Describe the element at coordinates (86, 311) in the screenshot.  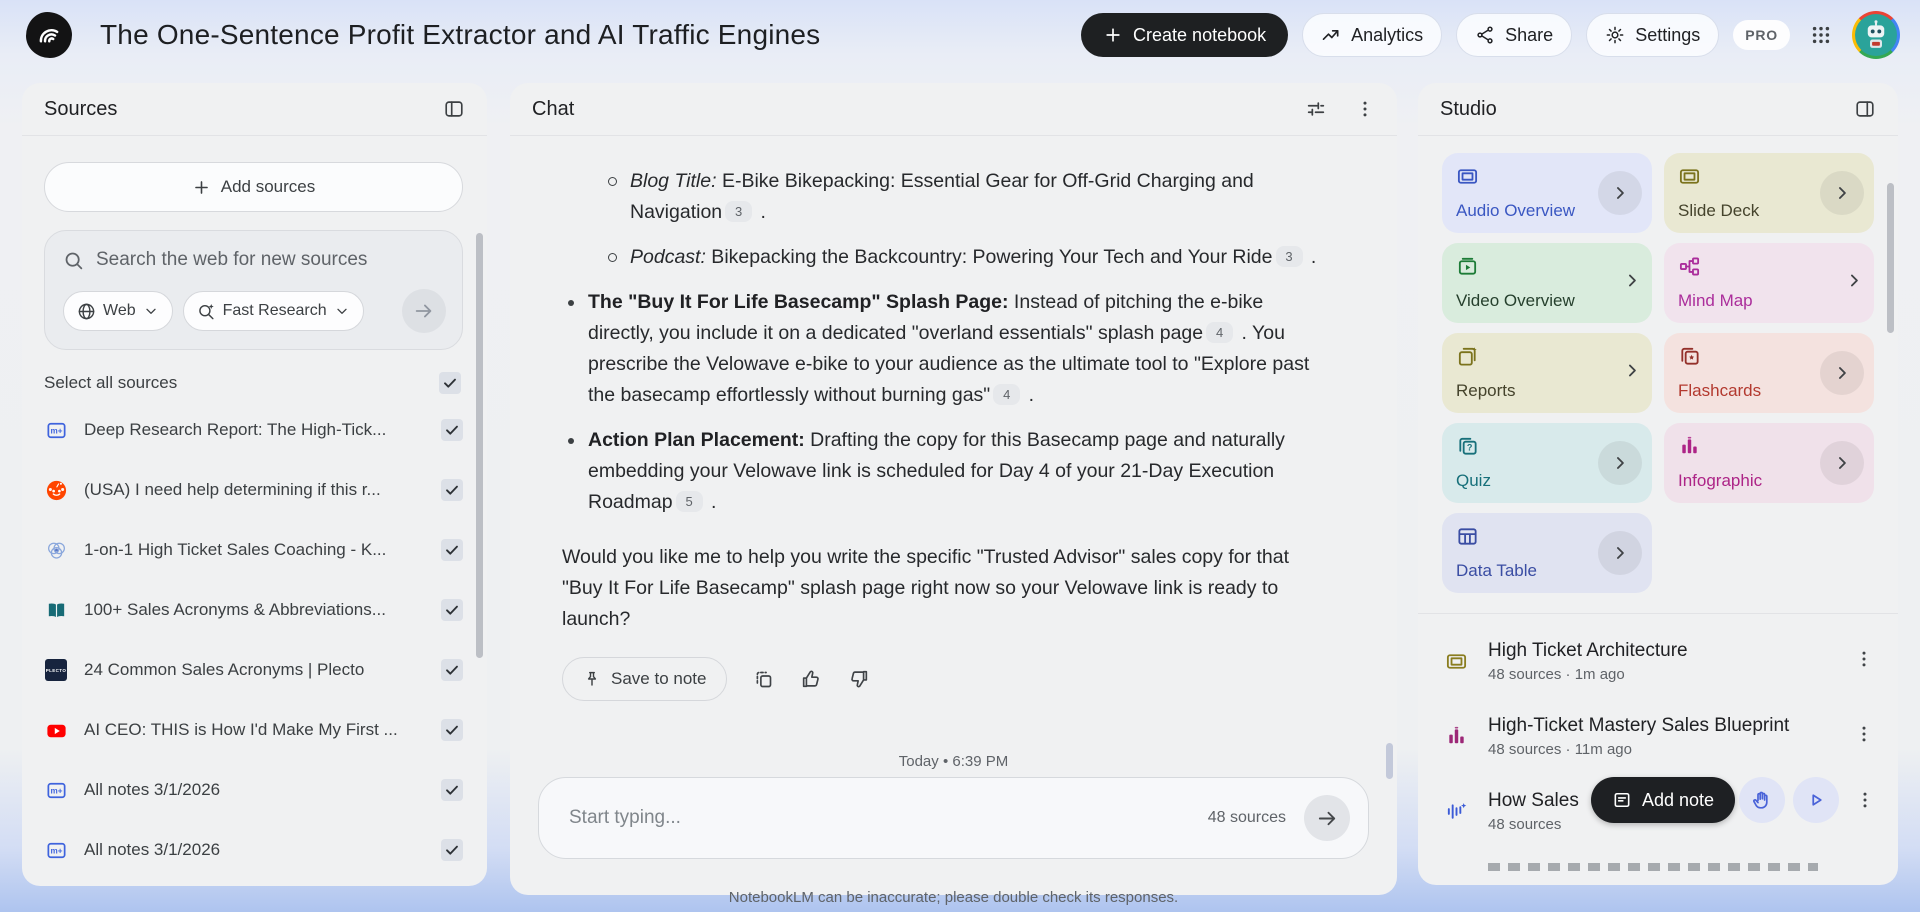
I see `globe-icon` at that location.